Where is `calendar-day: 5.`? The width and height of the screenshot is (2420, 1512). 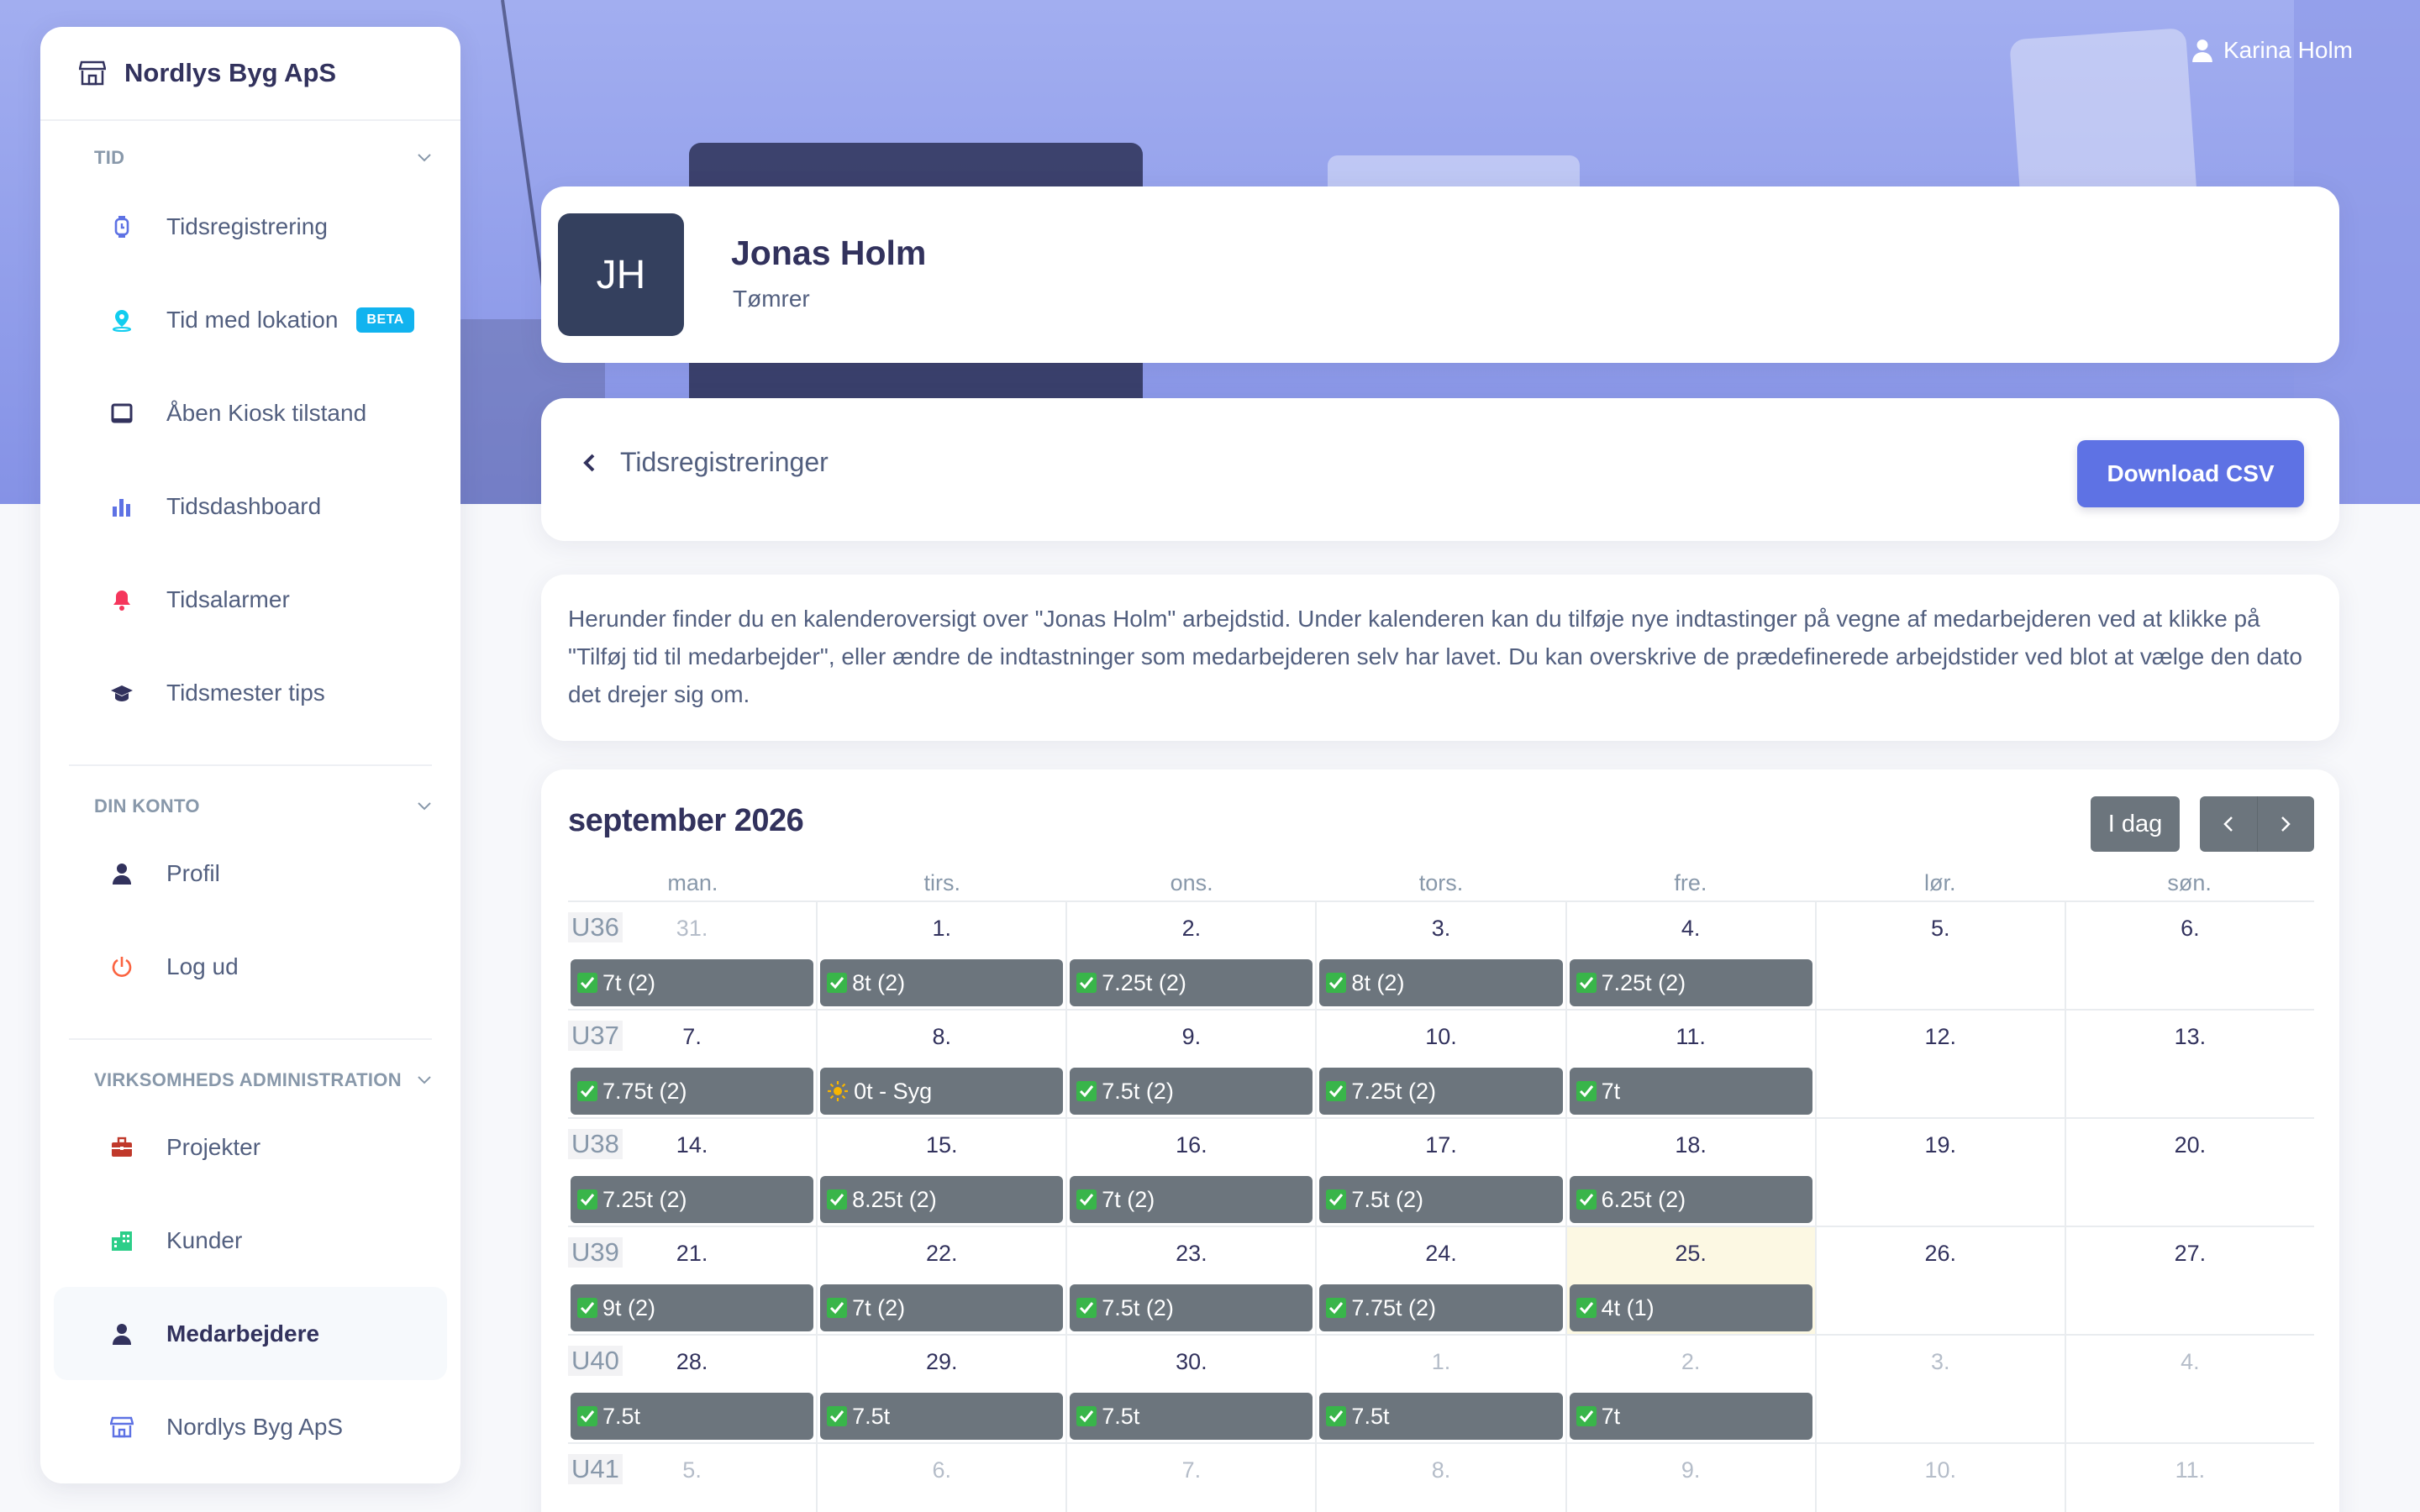 calendar-day: 5. is located at coordinates (1941, 955).